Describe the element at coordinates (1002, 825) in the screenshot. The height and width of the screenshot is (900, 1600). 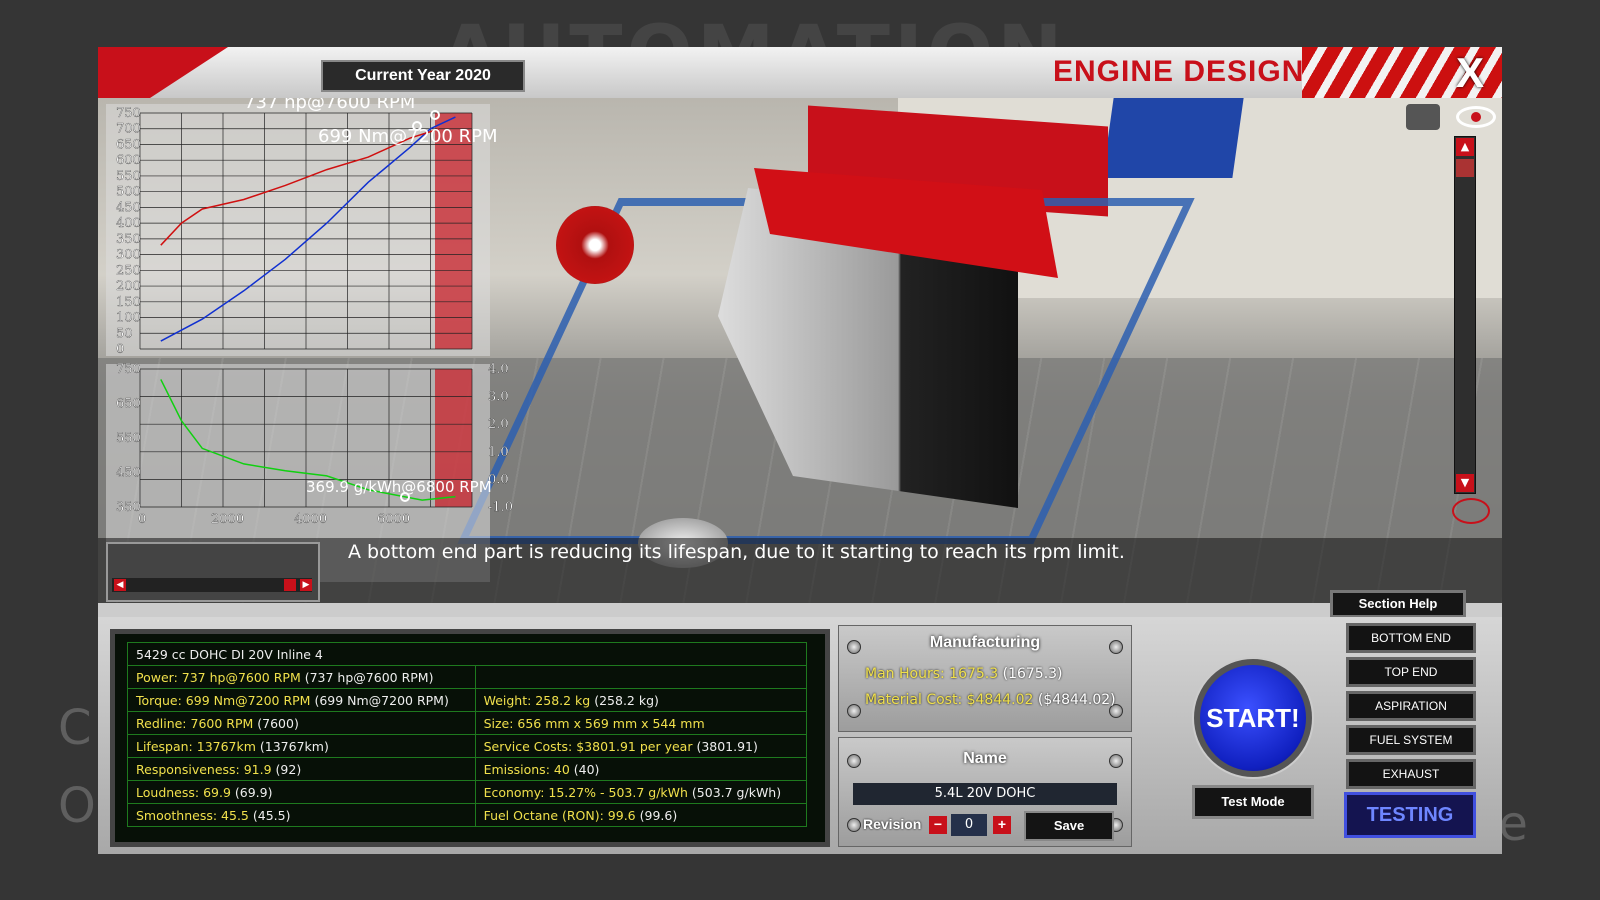
I see `revision-increment-button: +` at that location.